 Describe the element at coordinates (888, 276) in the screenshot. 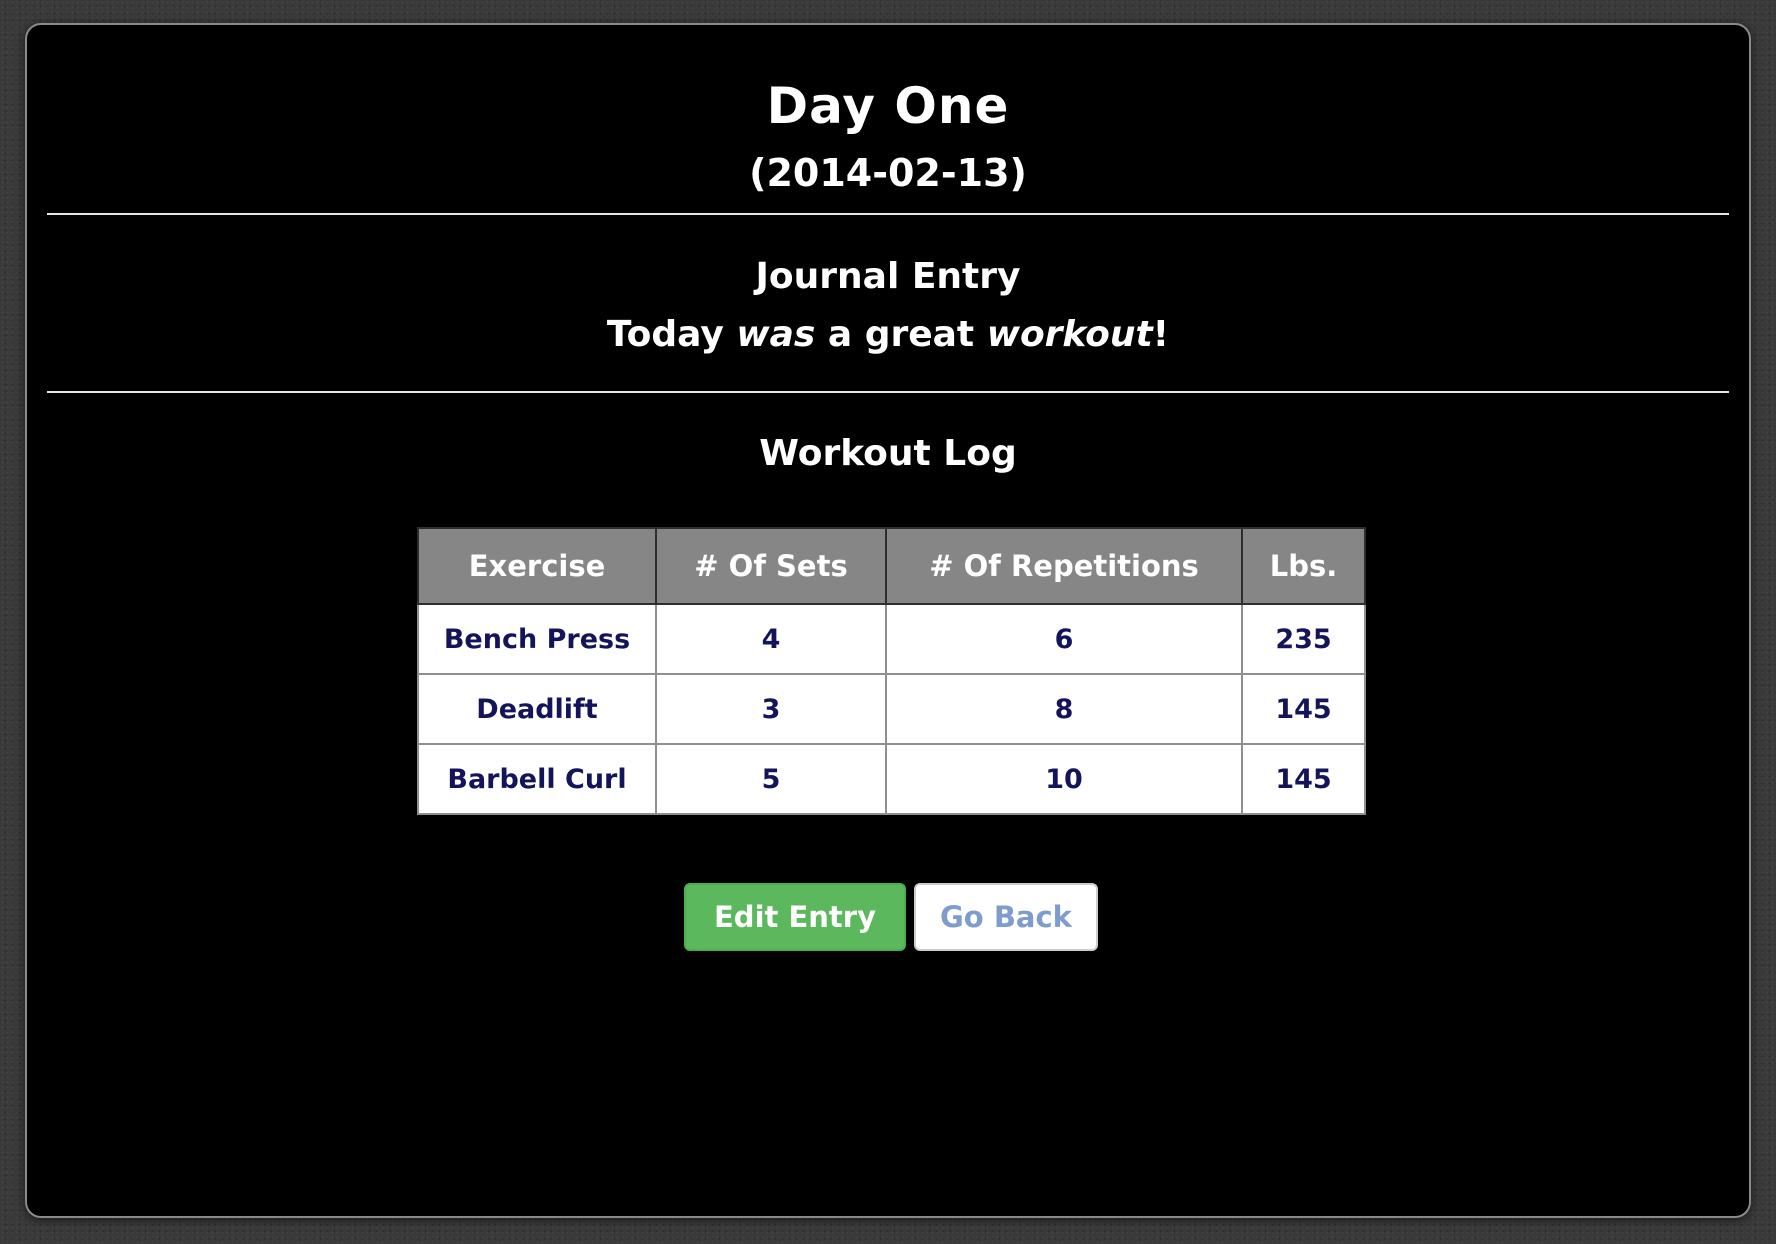

I see `journal-heading: Journal Entry` at that location.